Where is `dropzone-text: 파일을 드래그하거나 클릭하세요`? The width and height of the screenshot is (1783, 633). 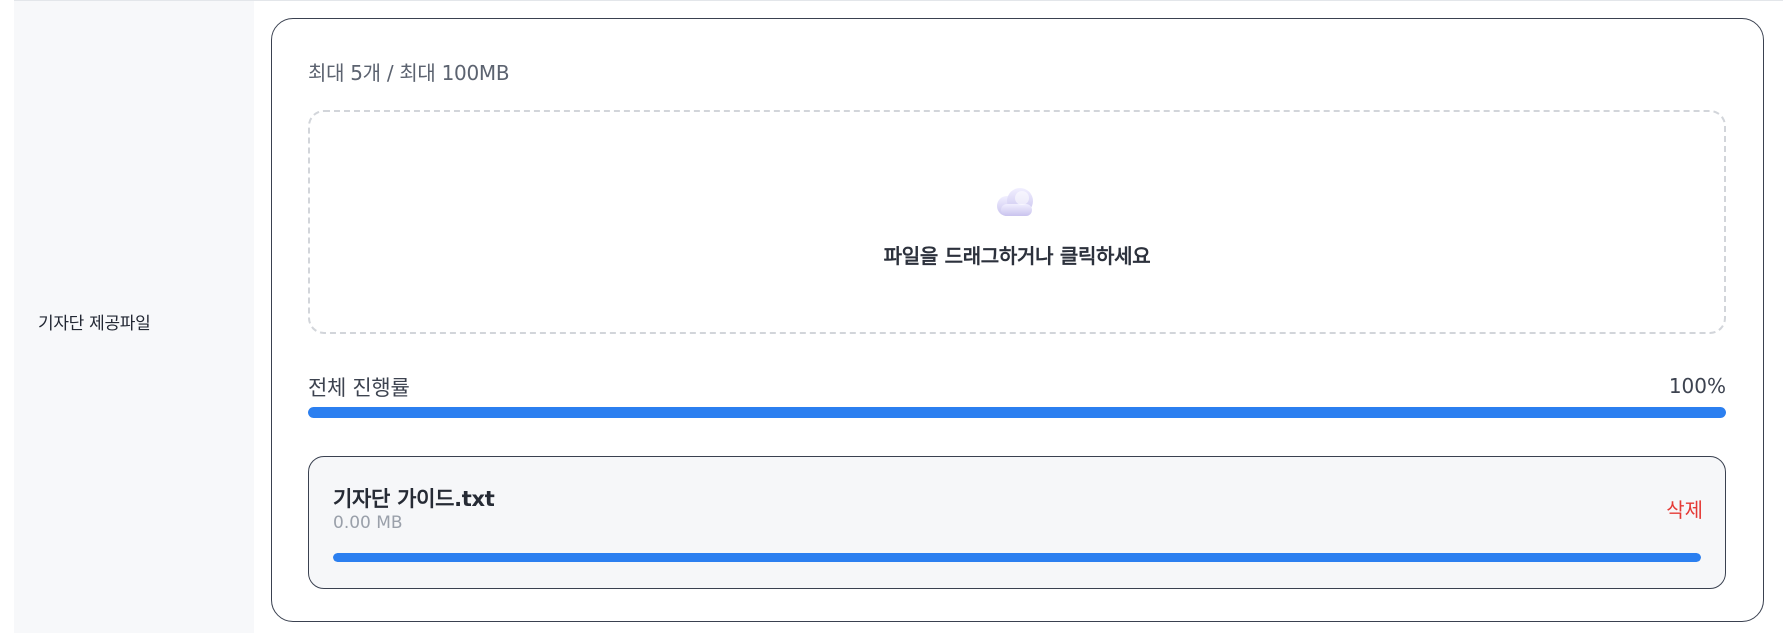
dropzone-text: 파일을 드래그하거나 클릭하세요 is located at coordinates (1017, 256).